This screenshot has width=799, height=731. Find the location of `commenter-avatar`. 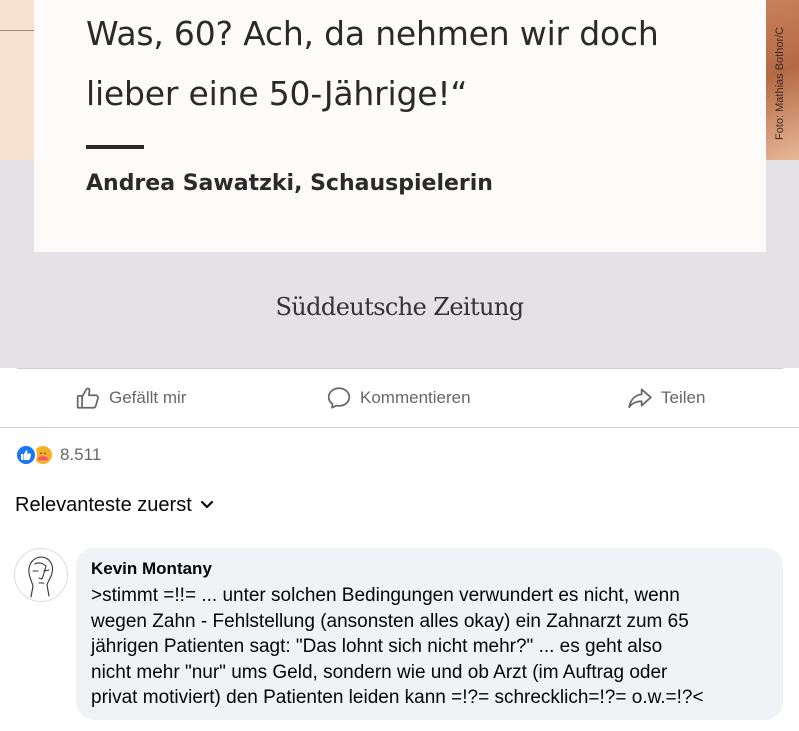

commenter-avatar is located at coordinates (41, 575).